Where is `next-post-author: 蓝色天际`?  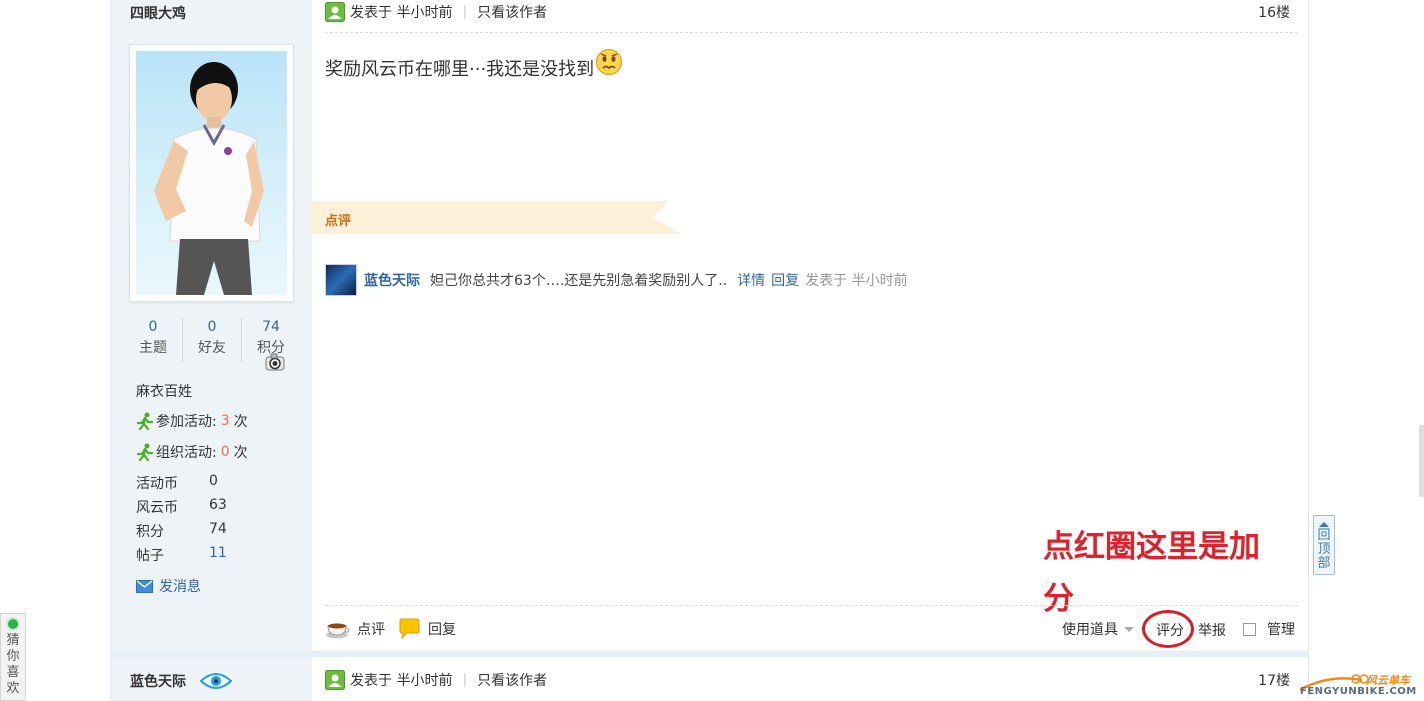
next-post-author: 蓝色天际 is located at coordinates (181, 681).